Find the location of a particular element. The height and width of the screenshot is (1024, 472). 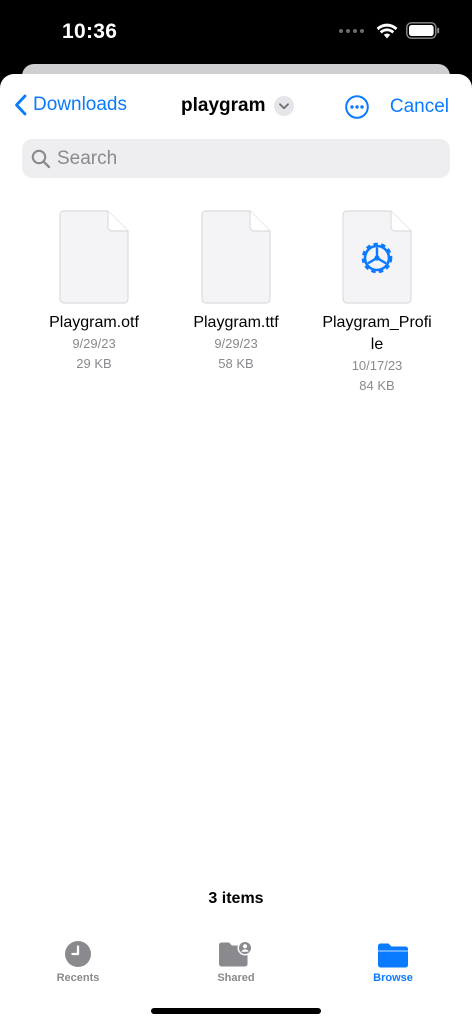

ellipsis-circle-icon is located at coordinates (357, 107).